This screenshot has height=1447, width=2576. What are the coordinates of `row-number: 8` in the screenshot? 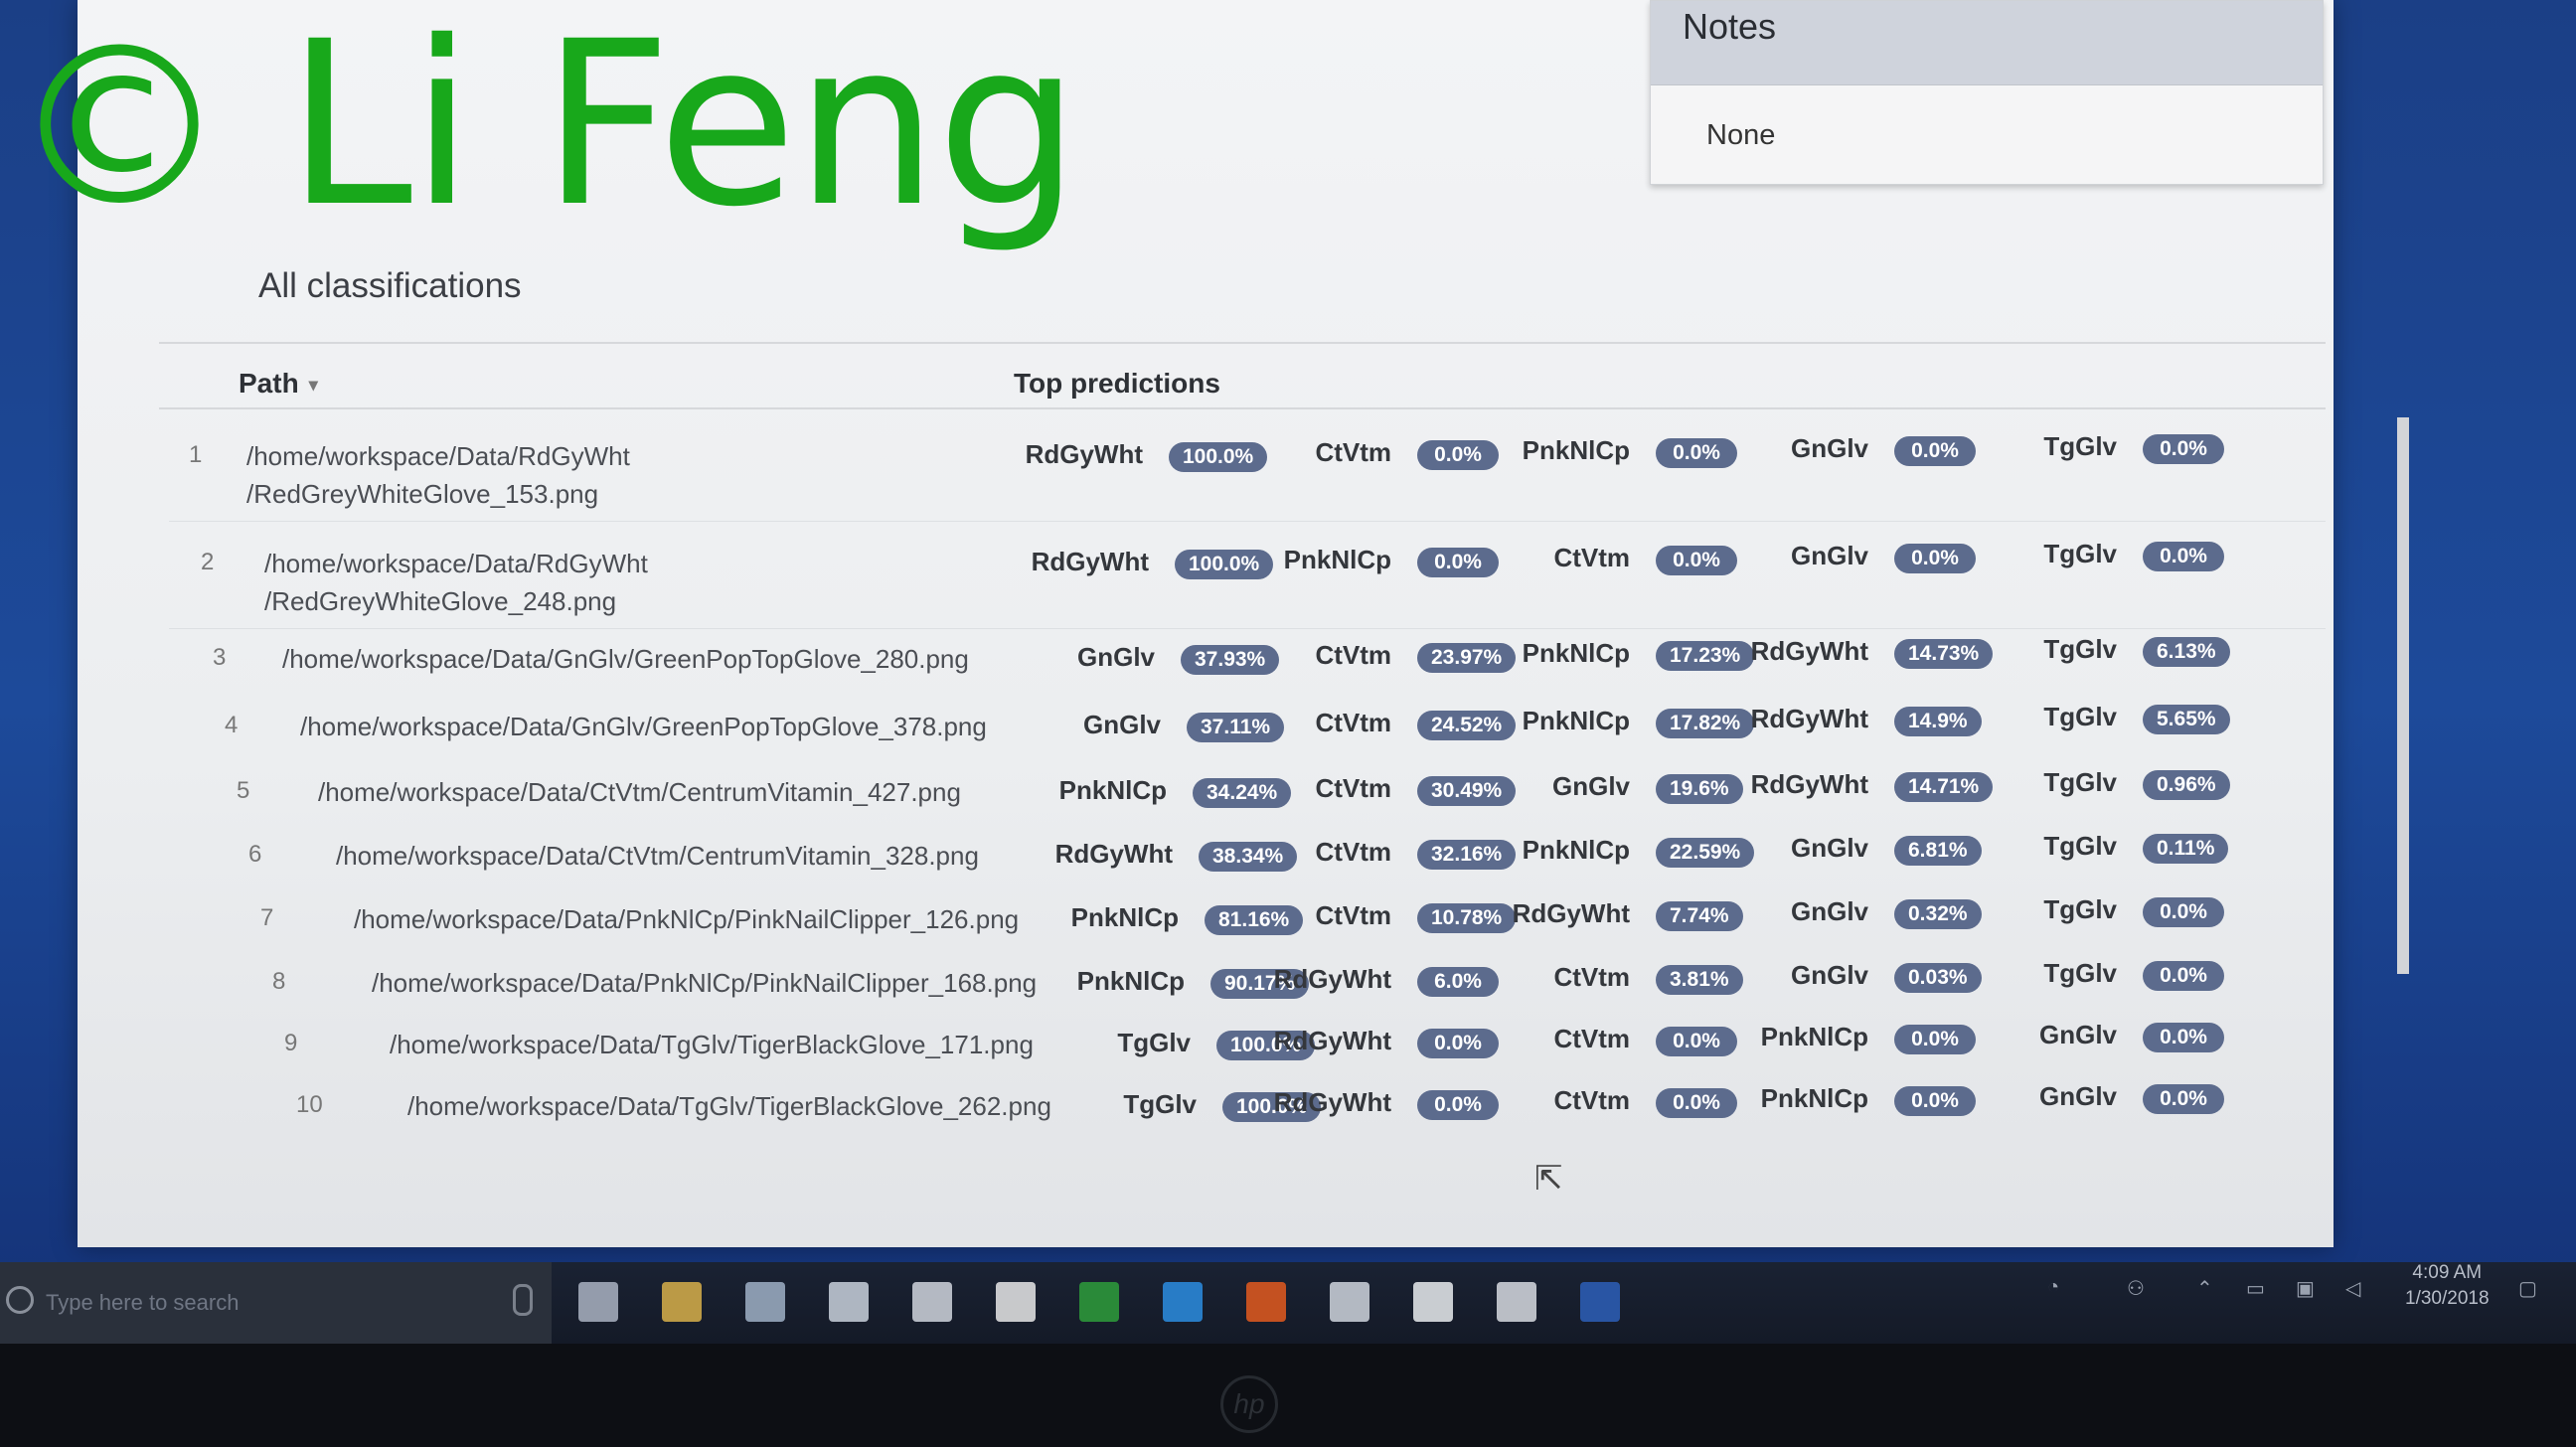 It's located at (279, 982).